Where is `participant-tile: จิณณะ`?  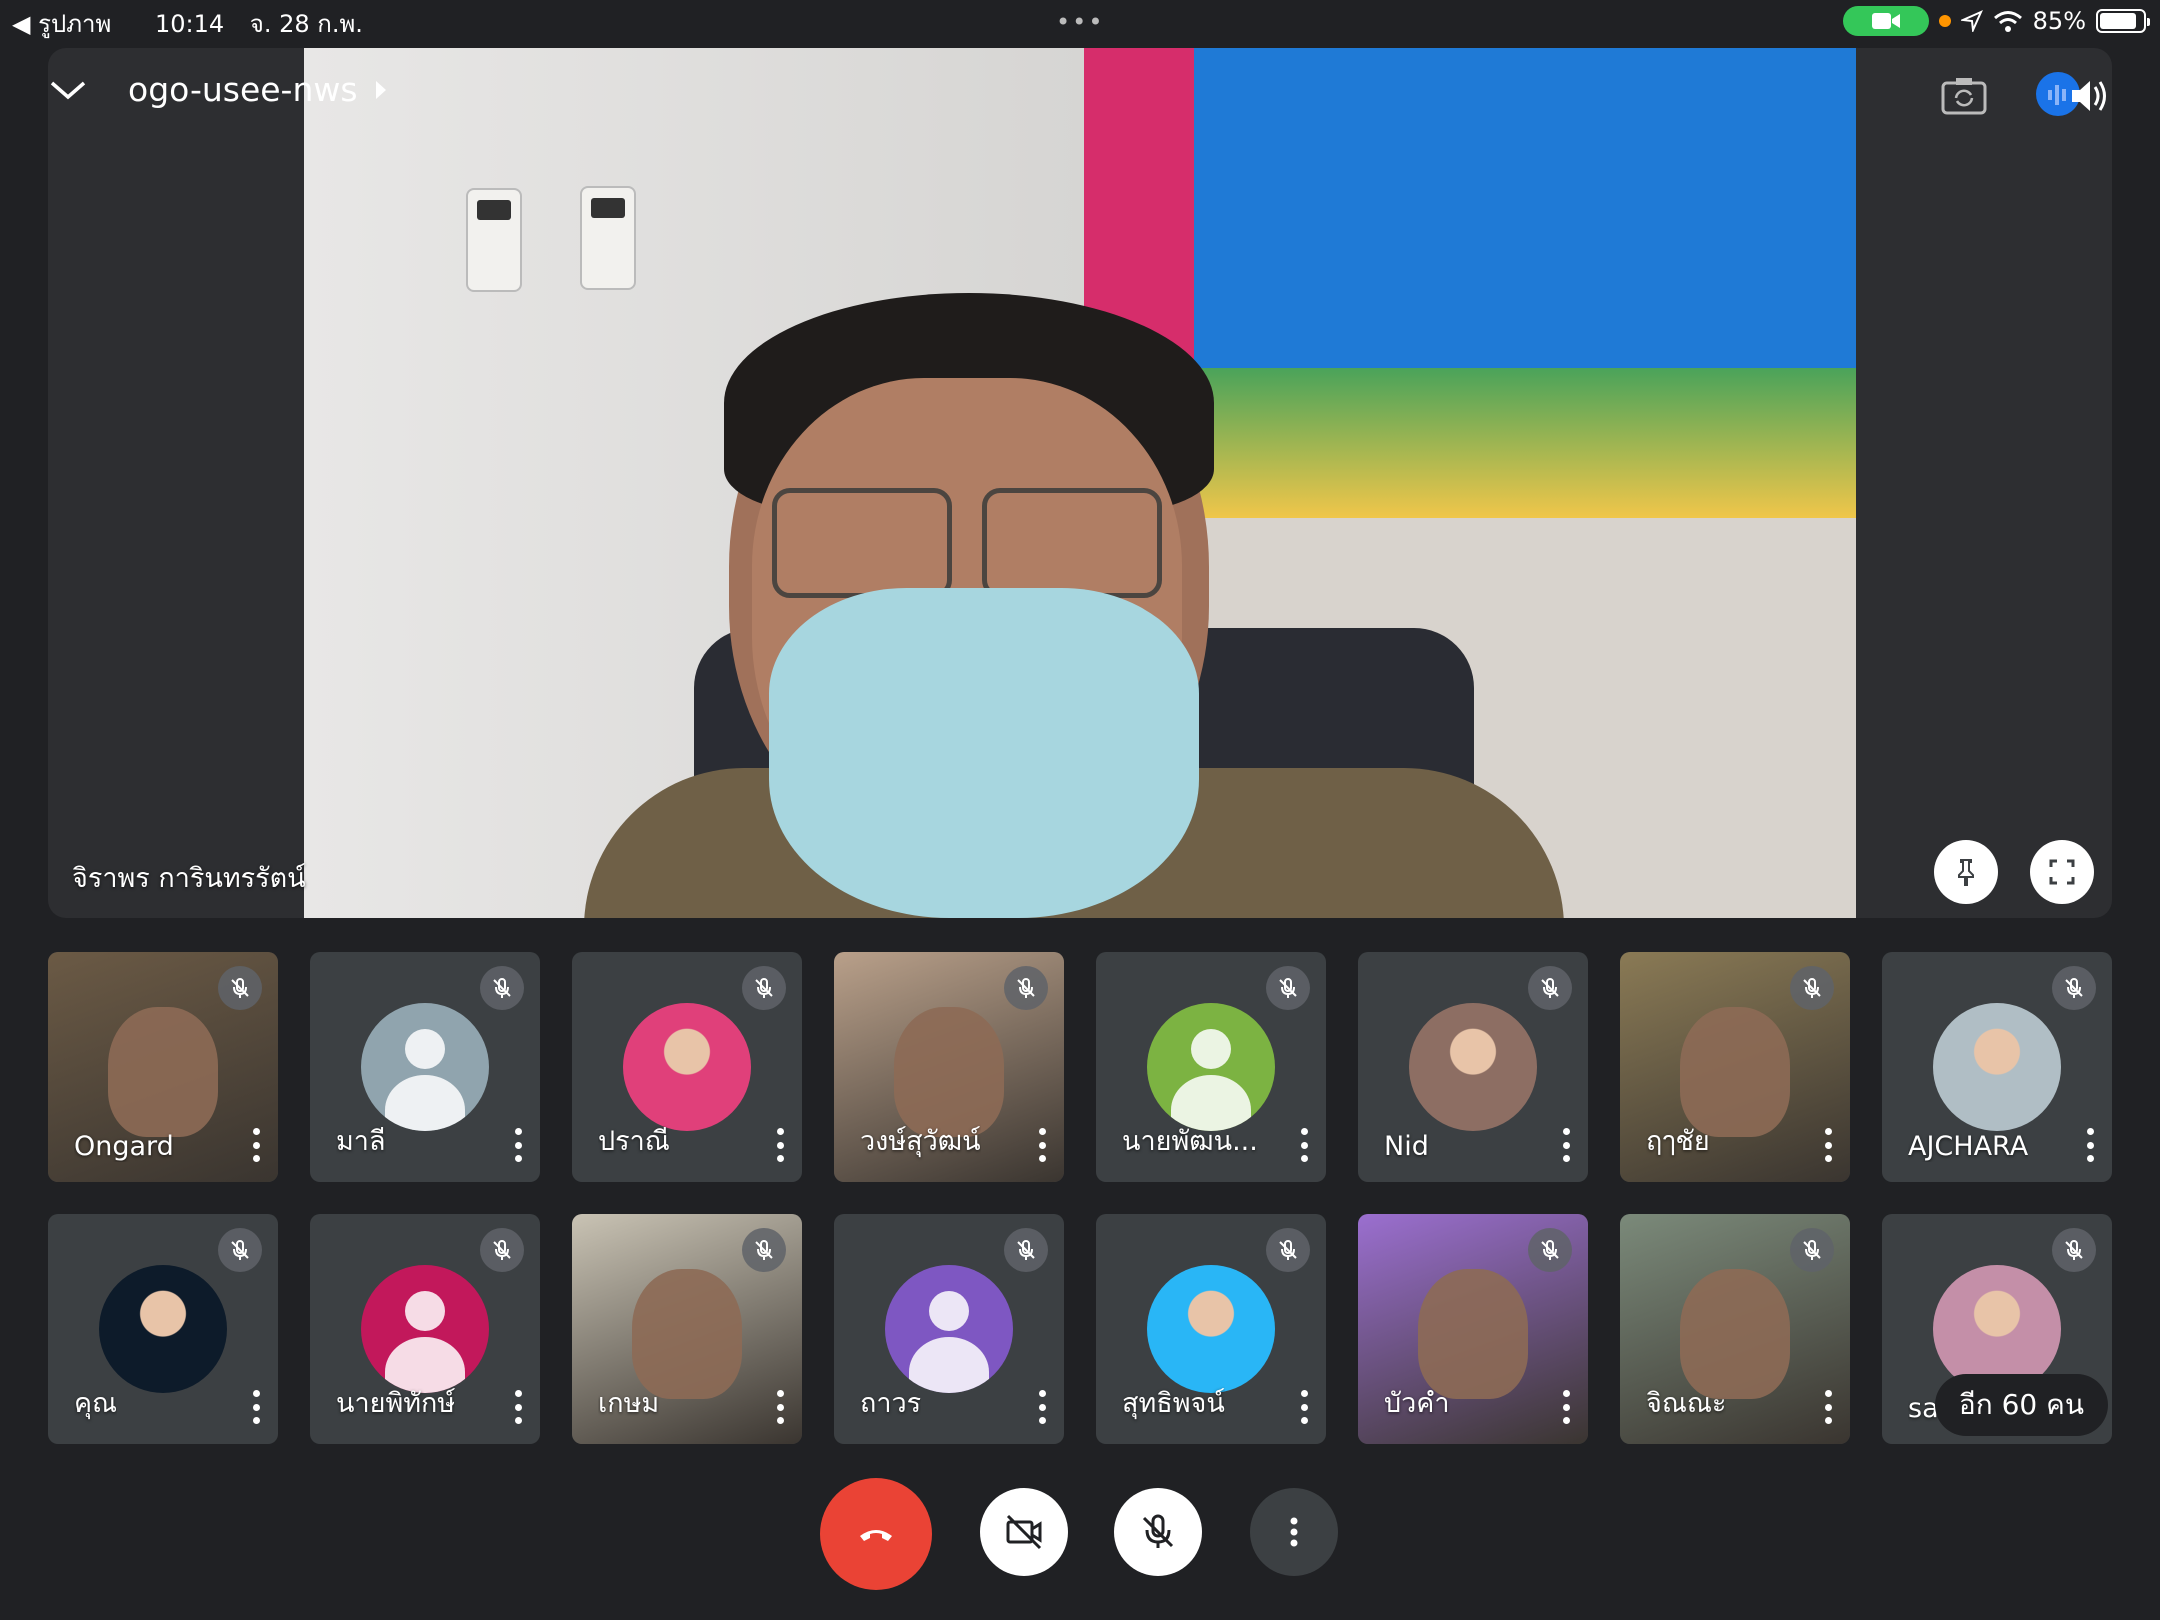
participant-tile: จิณณะ is located at coordinates (1735, 1329).